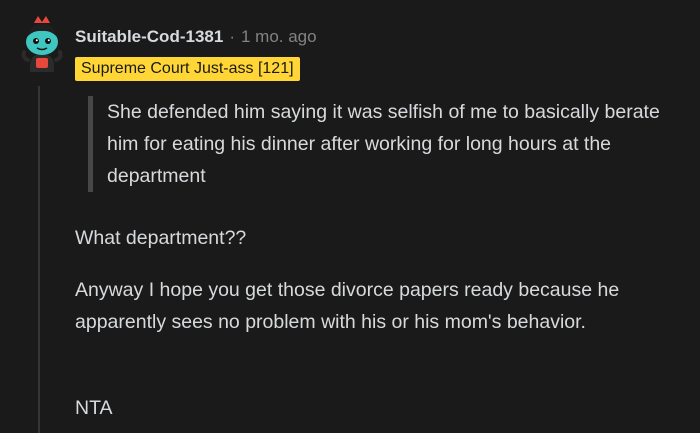  What do you see at coordinates (161, 238) in the screenshot?
I see `comment-paragraph: What department??` at bounding box center [161, 238].